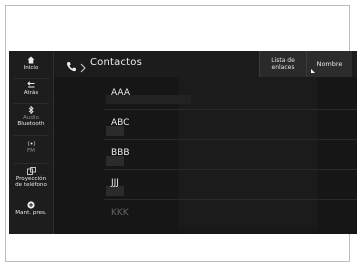 The height and width of the screenshot is (268, 357). I want to click on radio-icon, so click(31, 143).